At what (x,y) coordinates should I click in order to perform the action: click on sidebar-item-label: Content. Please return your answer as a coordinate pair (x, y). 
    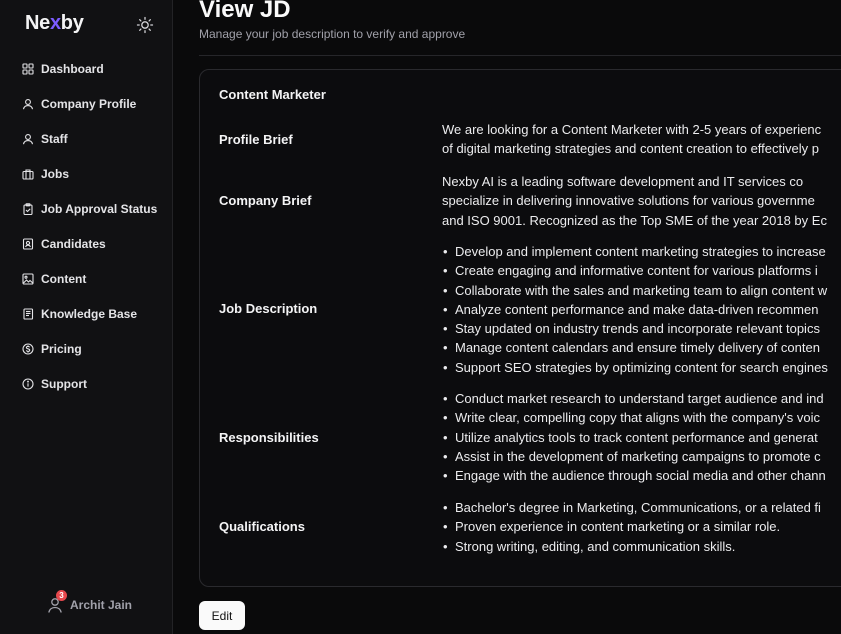
    Looking at the image, I should click on (64, 278).